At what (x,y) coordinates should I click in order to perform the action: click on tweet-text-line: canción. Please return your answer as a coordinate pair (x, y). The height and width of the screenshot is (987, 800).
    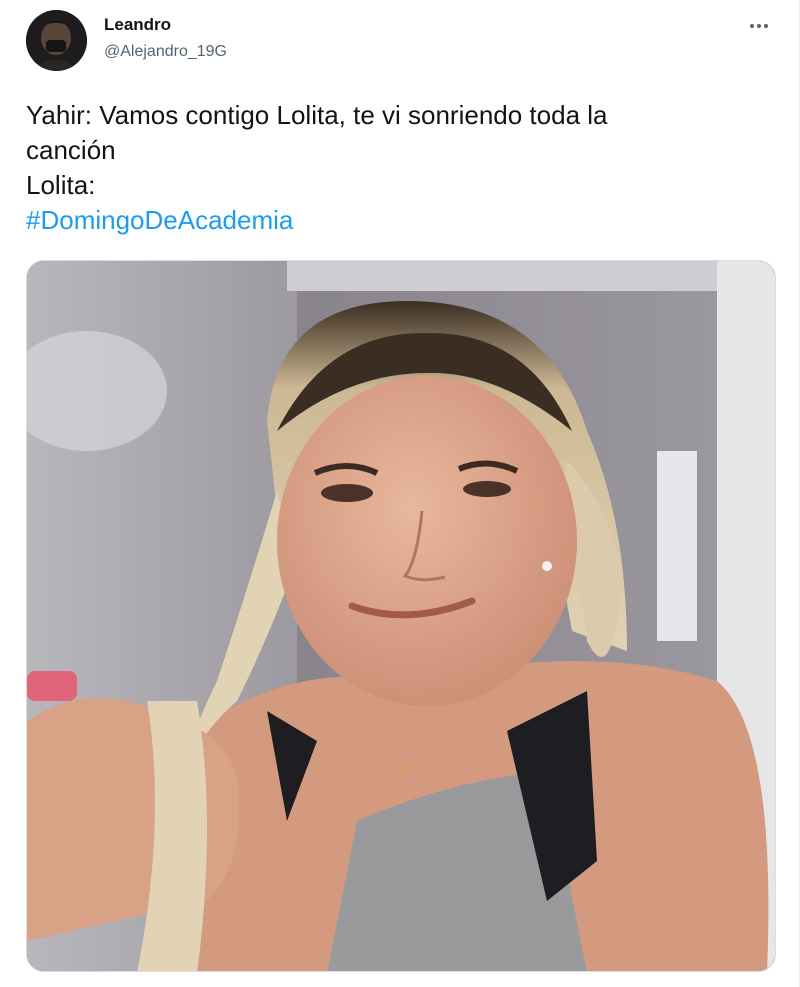
    Looking at the image, I should click on (71, 150).